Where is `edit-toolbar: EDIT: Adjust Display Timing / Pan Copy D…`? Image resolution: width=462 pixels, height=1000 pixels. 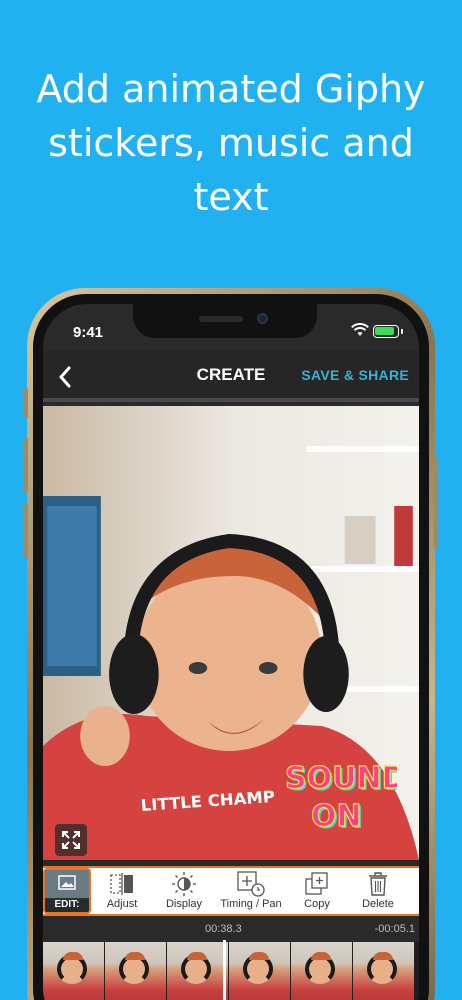 edit-toolbar: EDIT: Adjust Display Timing / Pan Copy D… is located at coordinates (231, 891).